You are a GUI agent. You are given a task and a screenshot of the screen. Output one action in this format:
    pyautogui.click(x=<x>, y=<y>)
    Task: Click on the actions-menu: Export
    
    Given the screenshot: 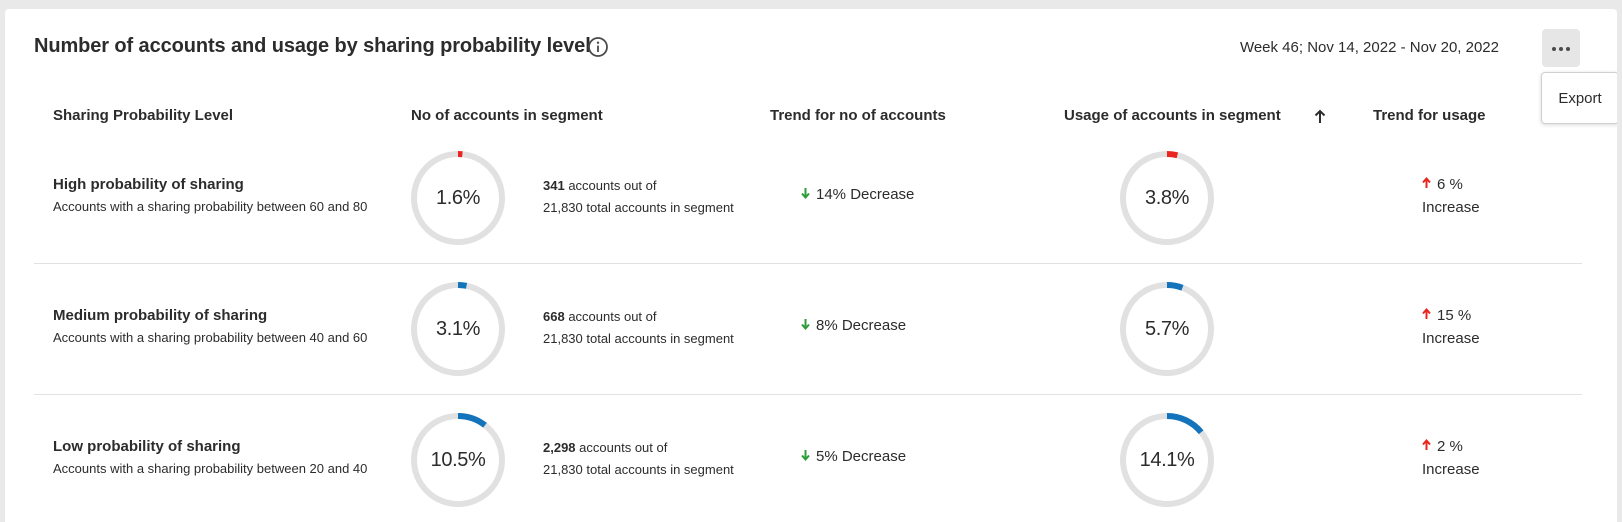 What is the action you would take?
    pyautogui.click(x=1579, y=98)
    